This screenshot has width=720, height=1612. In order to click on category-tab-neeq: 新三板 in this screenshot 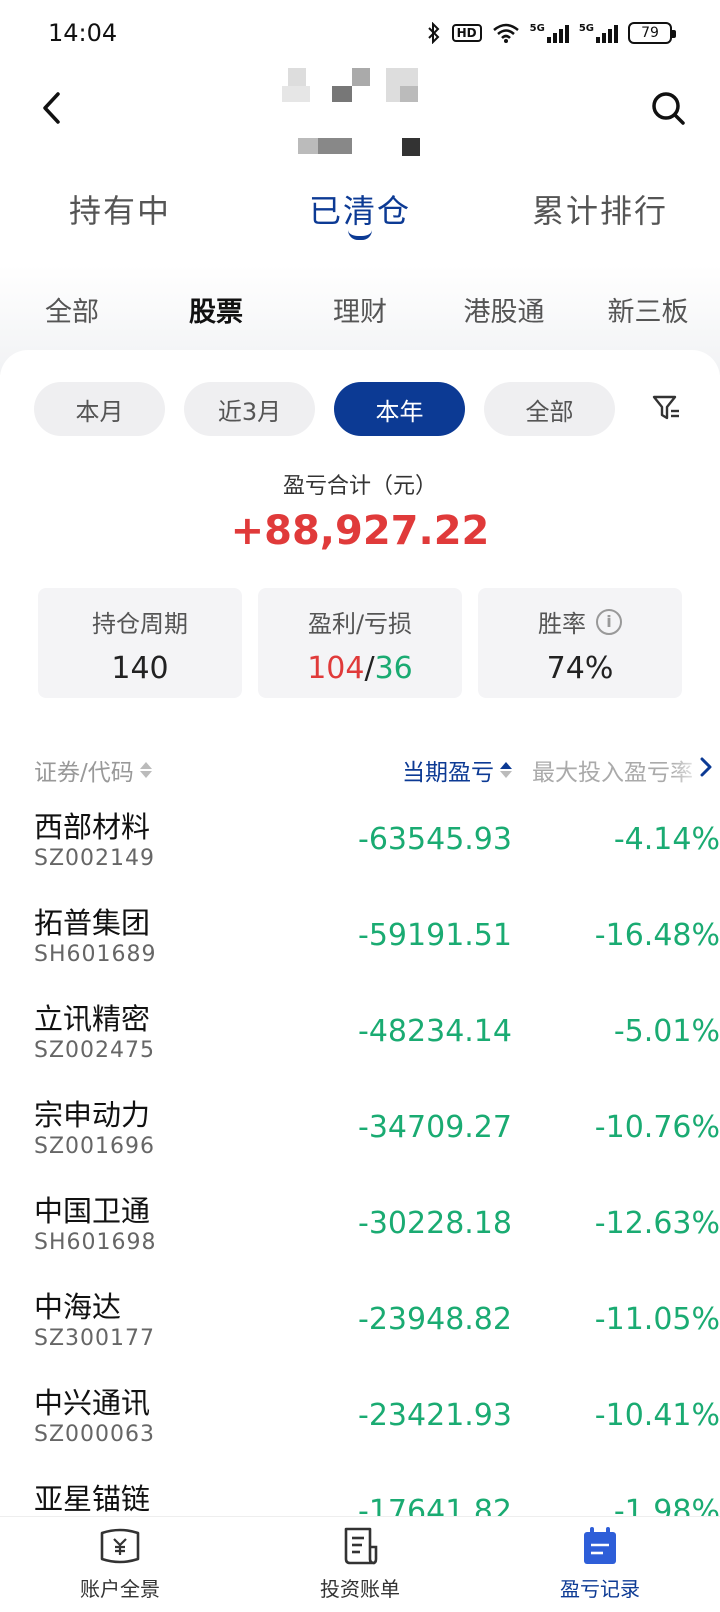, I will do `click(648, 309)`.